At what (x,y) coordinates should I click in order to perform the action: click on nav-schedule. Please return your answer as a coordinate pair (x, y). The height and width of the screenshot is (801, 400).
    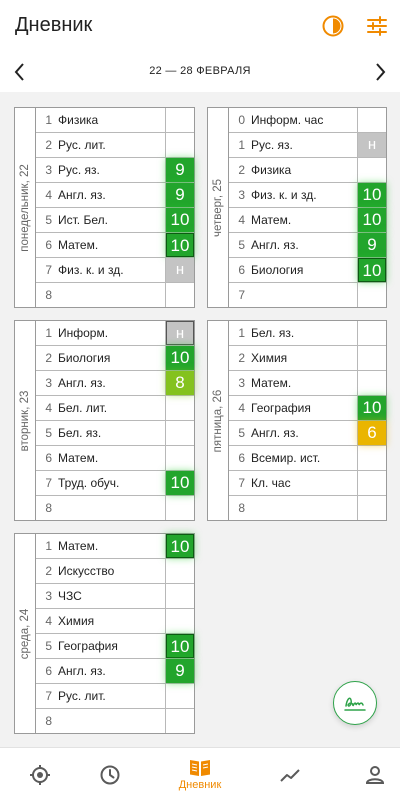
    Looking at the image, I should click on (110, 774).